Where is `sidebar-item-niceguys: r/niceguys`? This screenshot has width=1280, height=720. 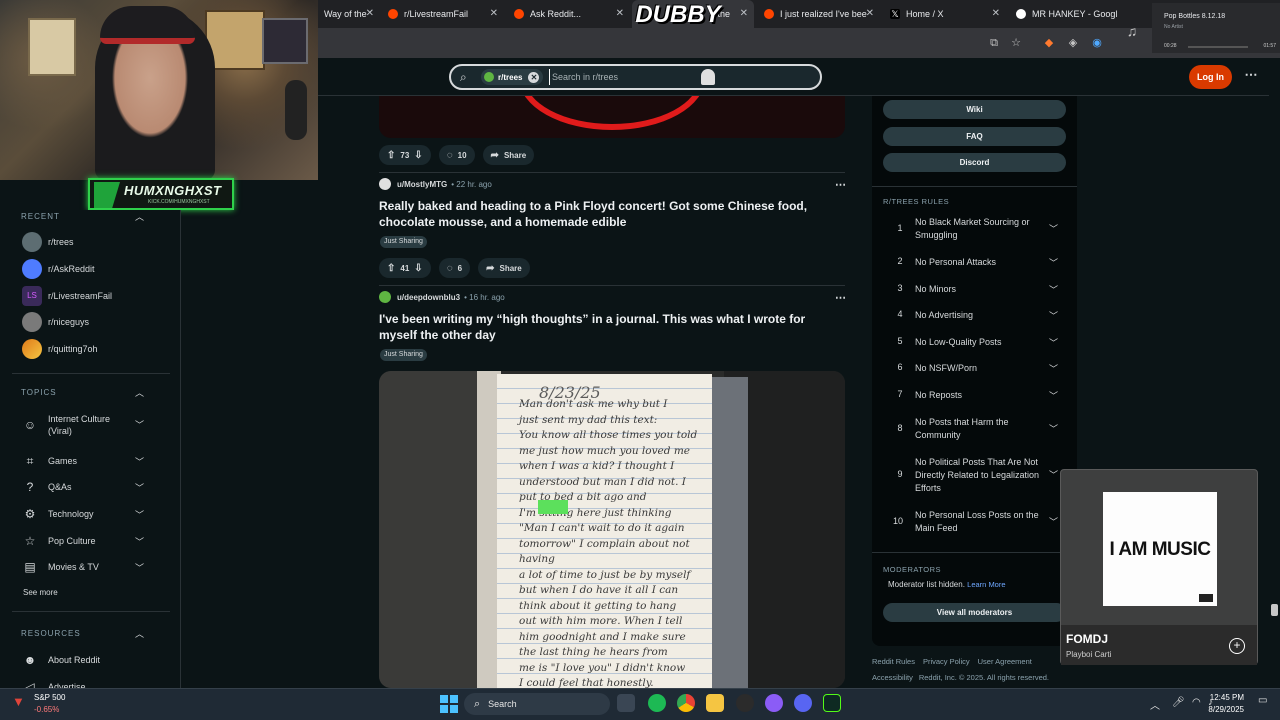 sidebar-item-niceguys: r/niceguys is located at coordinates (97, 322).